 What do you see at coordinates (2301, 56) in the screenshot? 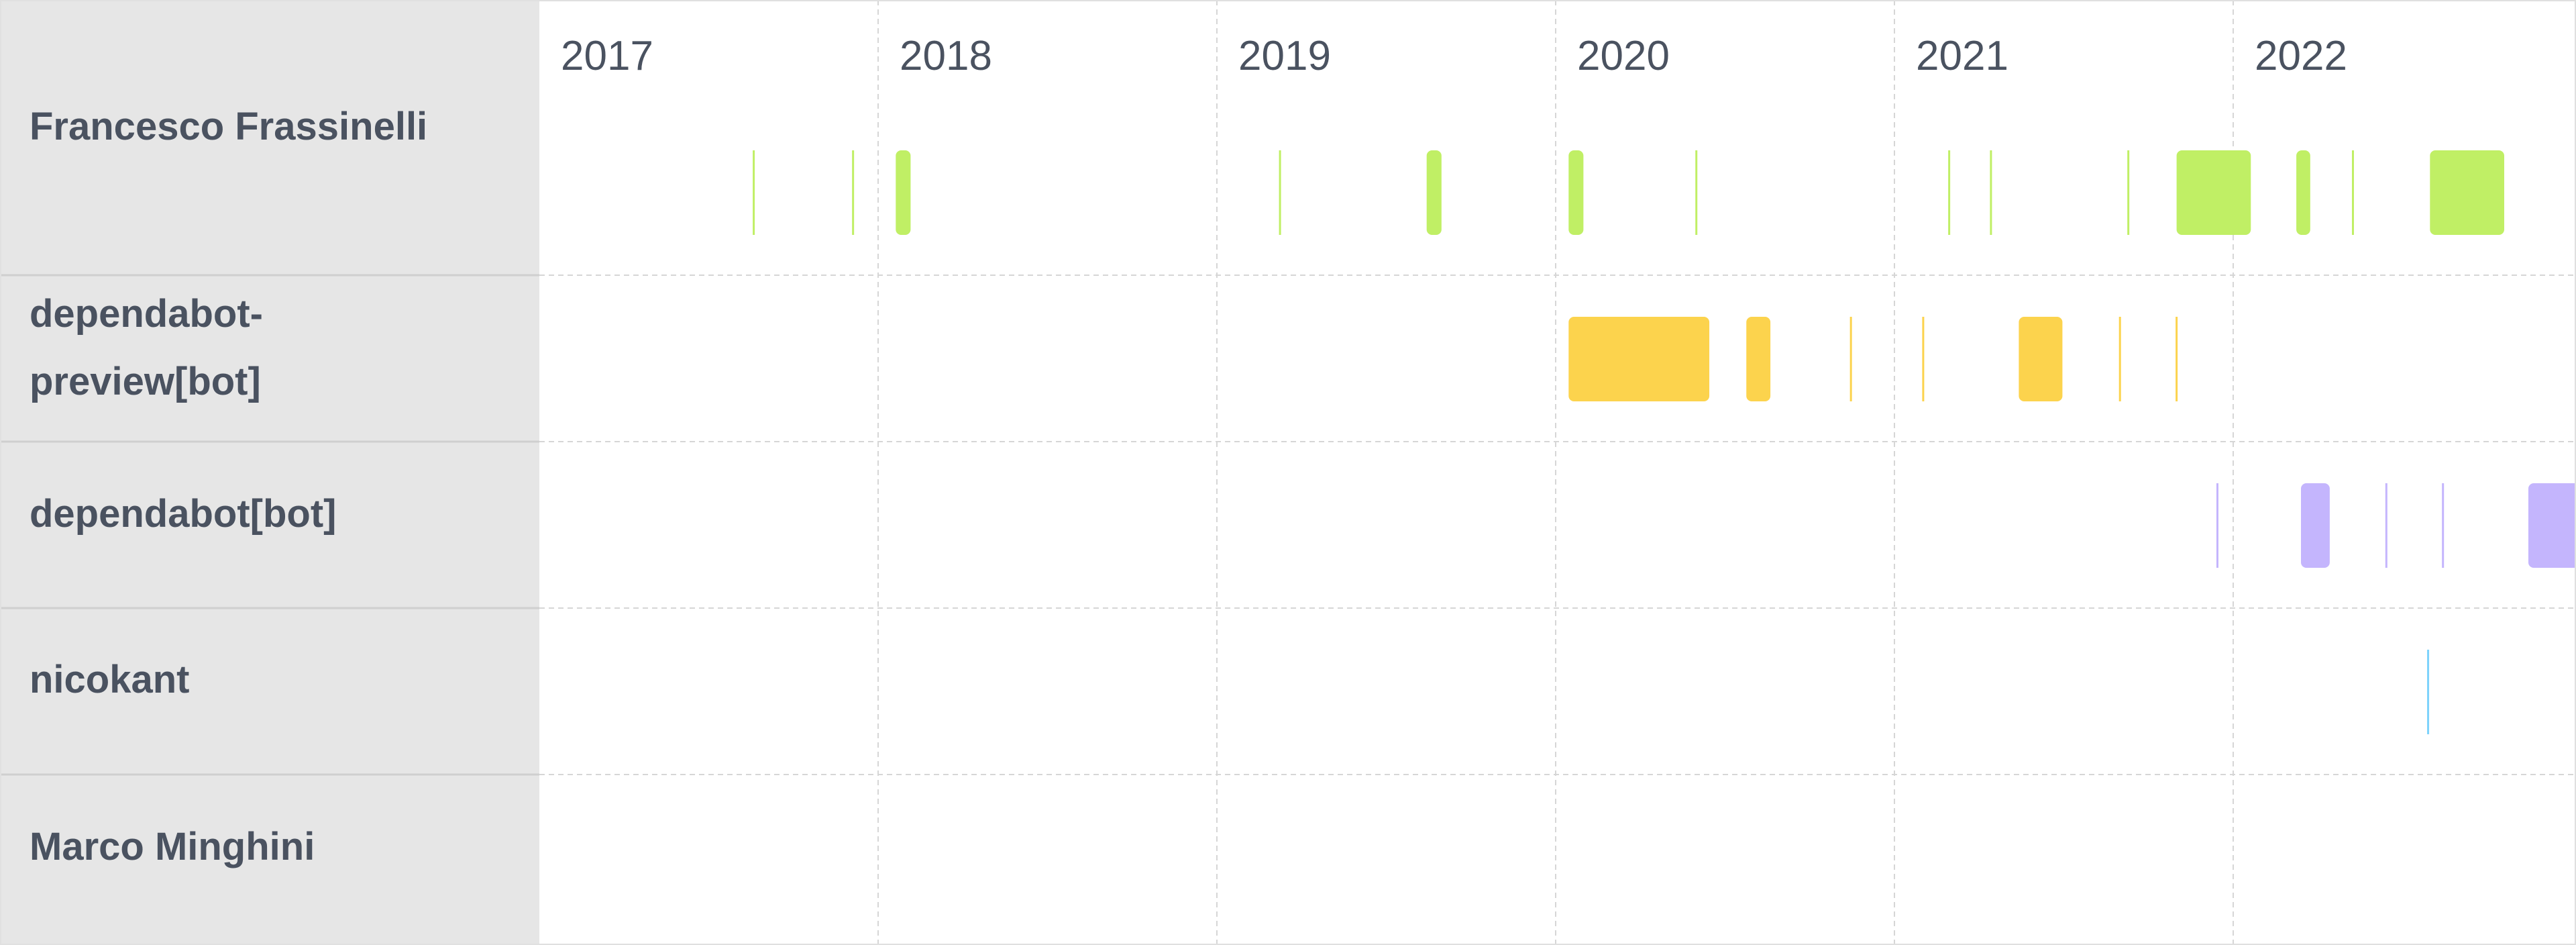
I see `year-label-2022: 2022` at bounding box center [2301, 56].